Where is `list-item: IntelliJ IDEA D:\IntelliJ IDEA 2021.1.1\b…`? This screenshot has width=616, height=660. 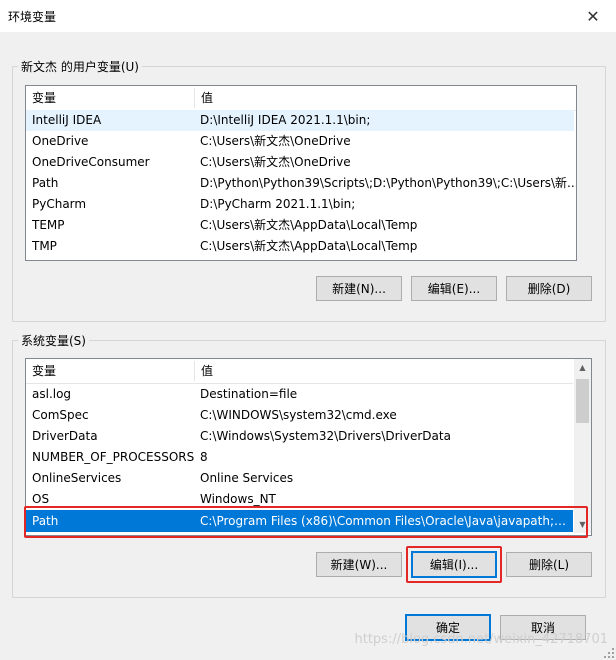
list-item: IntelliJ IDEA D:\IntelliJ IDEA 2021.1.1\b… is located at coordinates (300, 120).